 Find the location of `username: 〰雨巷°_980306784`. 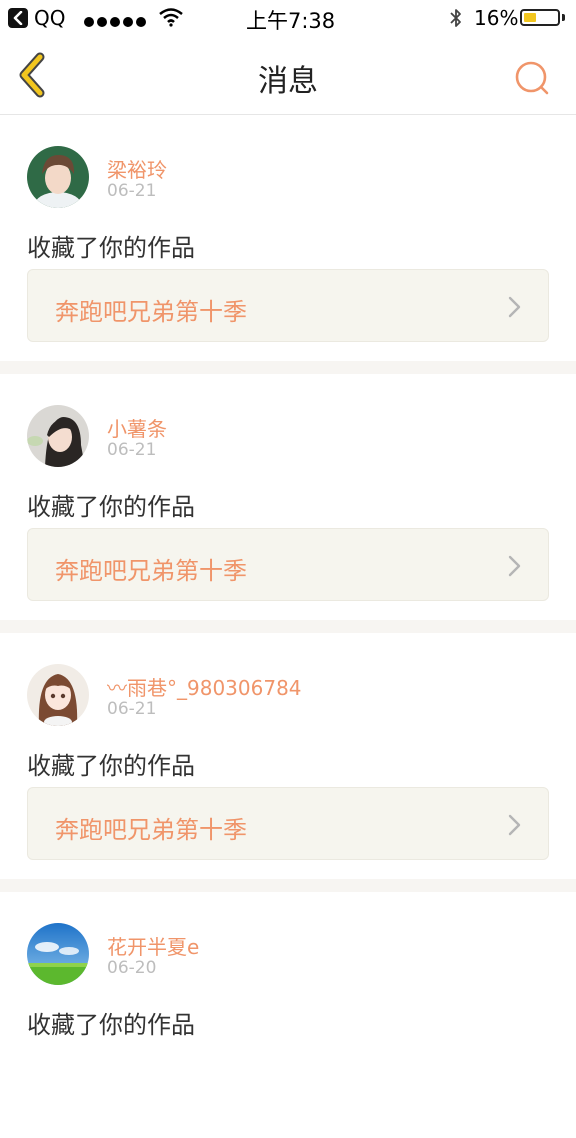

username: 〰雨巷°_980306784 is located at coordinates (204, 686).